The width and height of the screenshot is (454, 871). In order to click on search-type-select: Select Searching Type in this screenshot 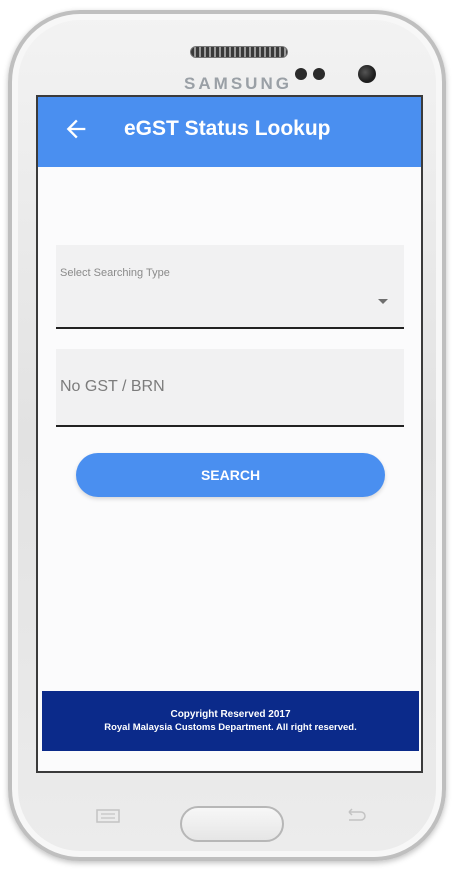, I will do `click(230, 287)`.